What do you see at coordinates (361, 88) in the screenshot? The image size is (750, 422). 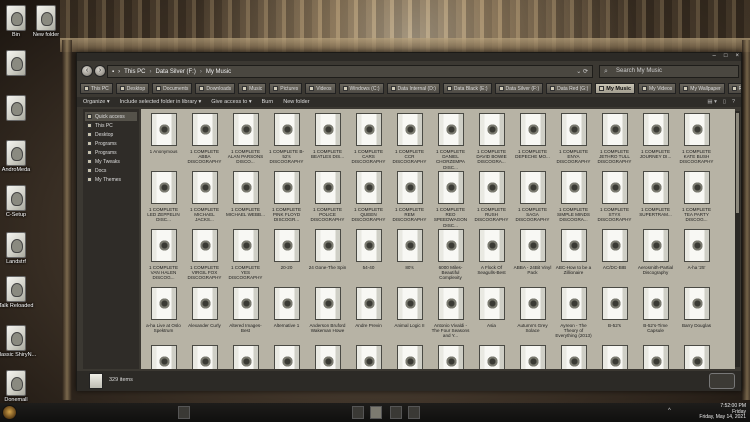 I see `tab-windows-c: Windows (C:)` at bounding box center [361, 88].